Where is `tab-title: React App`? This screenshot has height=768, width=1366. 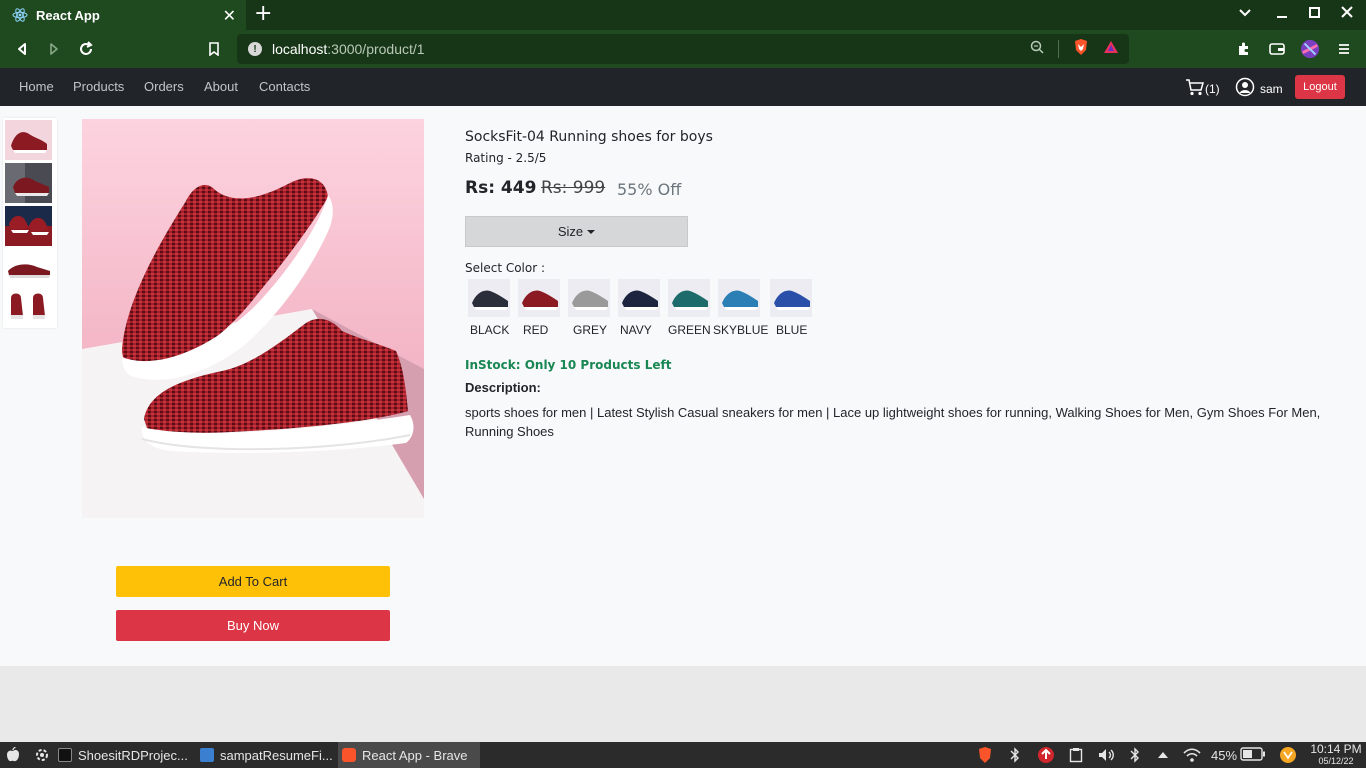 tab-title: React App is located at coordinates (68, 15).